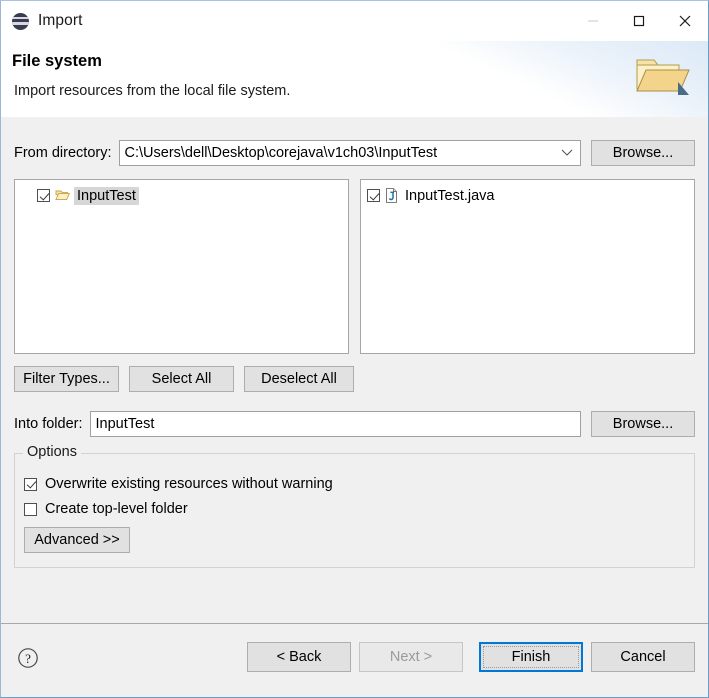  What do you see at coordinates (181, 266) in the screenshot?
I see `folder-tree-panel: InputTest` at bounding box center [181, 266].